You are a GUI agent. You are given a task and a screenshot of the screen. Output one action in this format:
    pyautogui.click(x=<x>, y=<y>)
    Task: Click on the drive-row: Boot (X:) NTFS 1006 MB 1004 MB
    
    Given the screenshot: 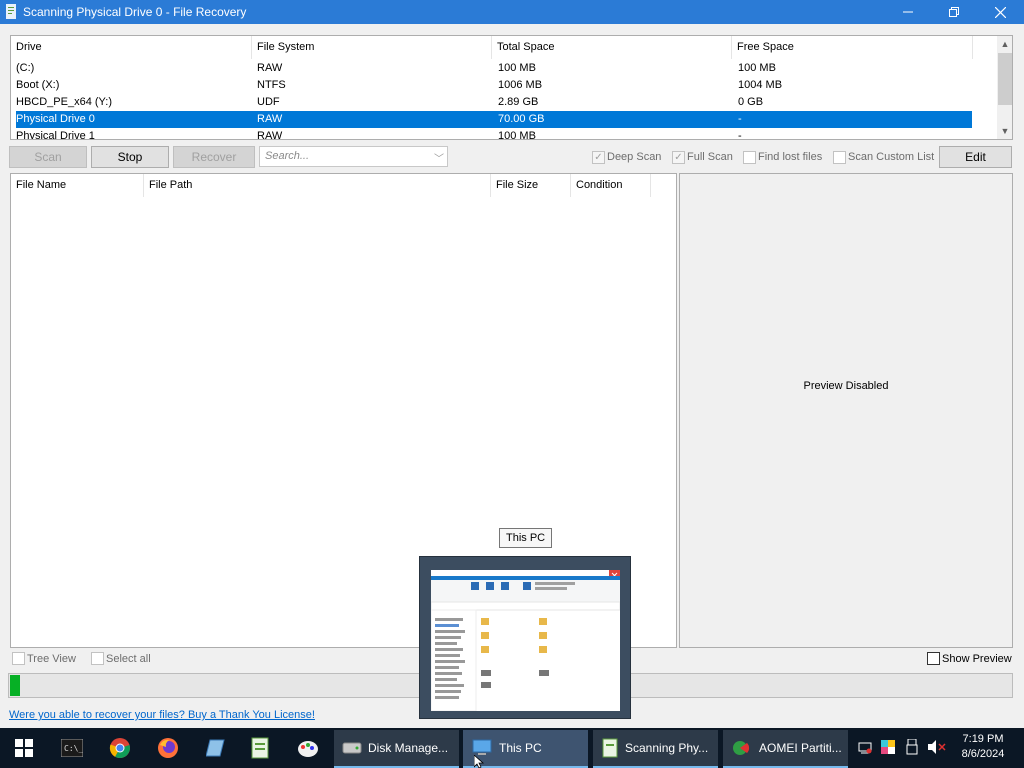 What is the action you would take?
    pyautogui.click(x=494, y=85)
    